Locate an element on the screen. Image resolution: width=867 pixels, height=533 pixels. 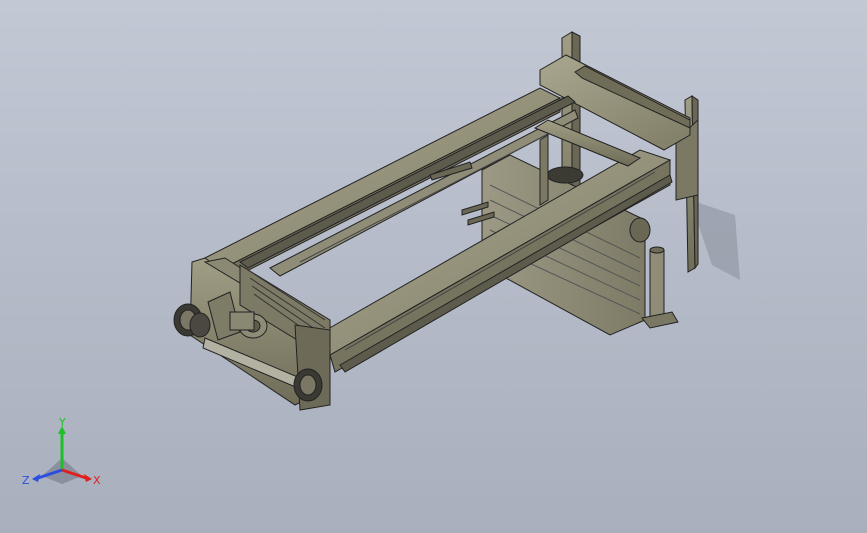
z-axis-arrow is located at coordinates (36, 478).